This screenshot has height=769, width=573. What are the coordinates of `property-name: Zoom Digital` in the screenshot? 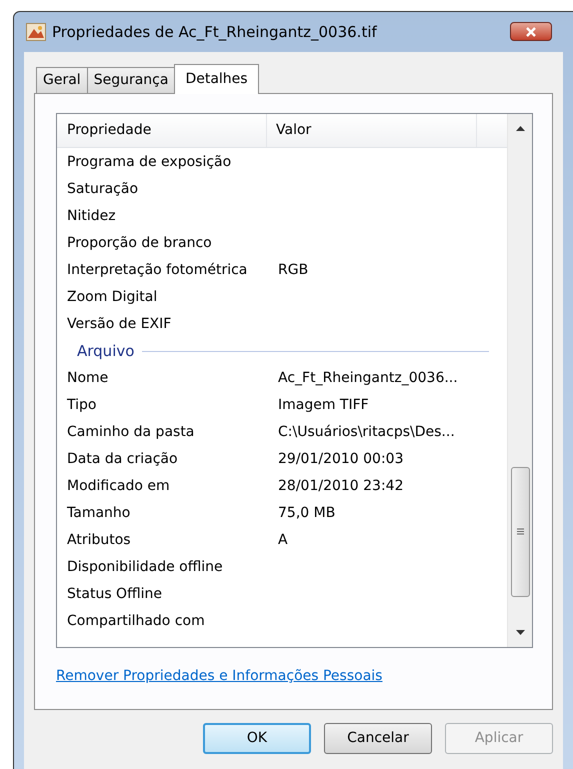 It's located at (112, 297).